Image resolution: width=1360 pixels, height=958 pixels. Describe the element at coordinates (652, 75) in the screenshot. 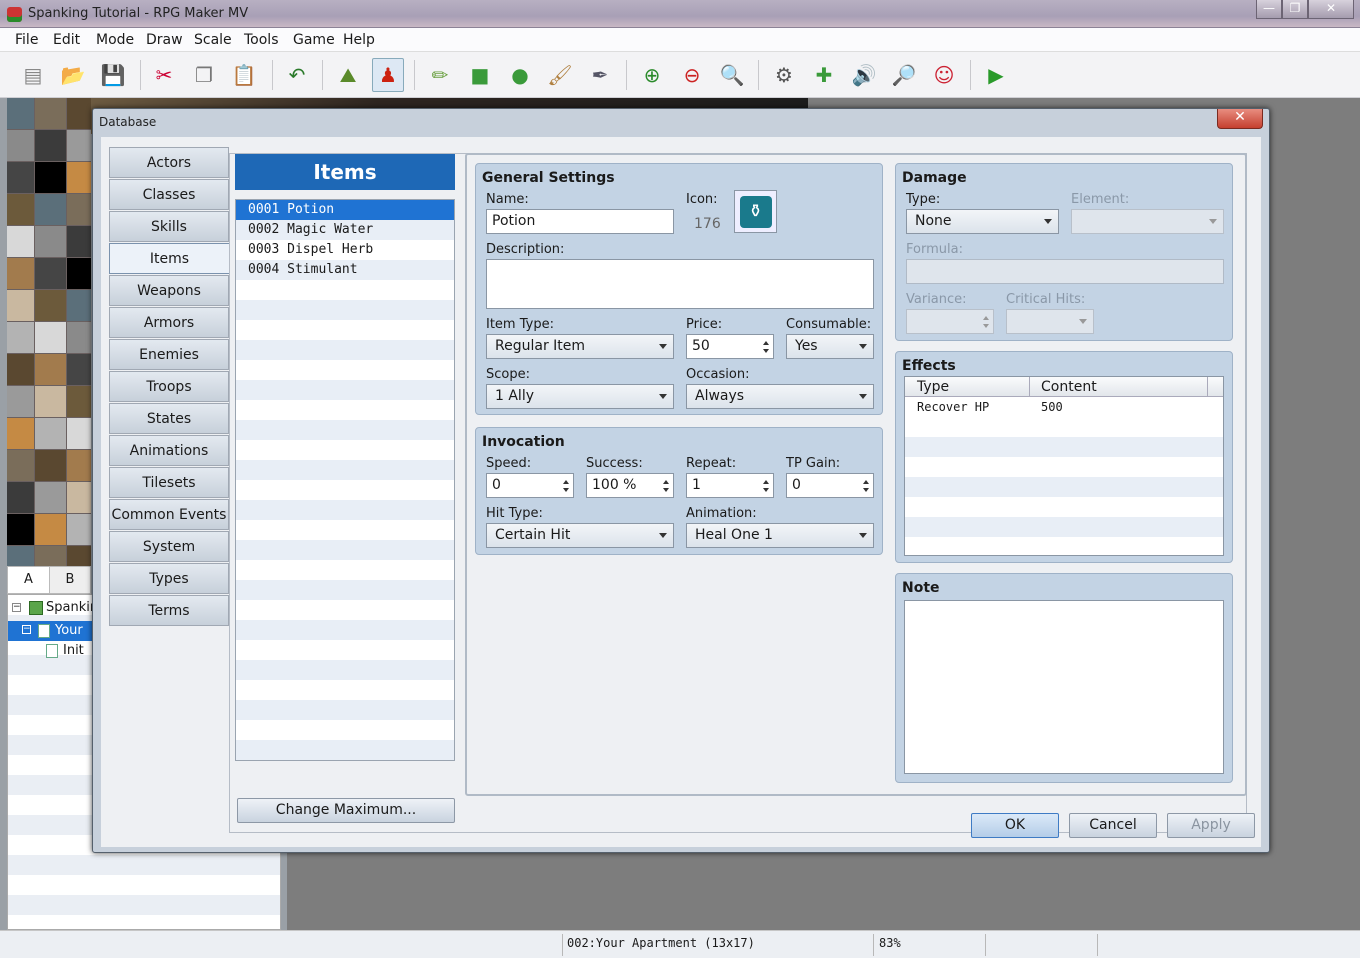

I see `zoom-in-icon: ⊕` at that location.